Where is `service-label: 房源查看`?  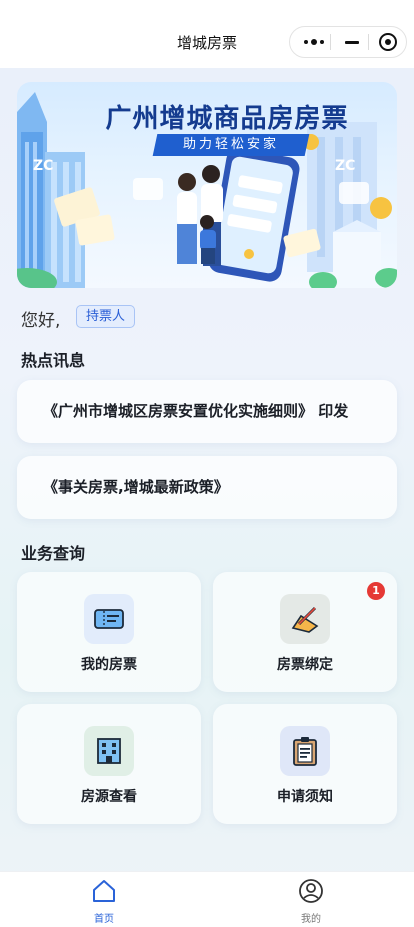 service-label: 房源查看 is located at coordinates (109, 797).